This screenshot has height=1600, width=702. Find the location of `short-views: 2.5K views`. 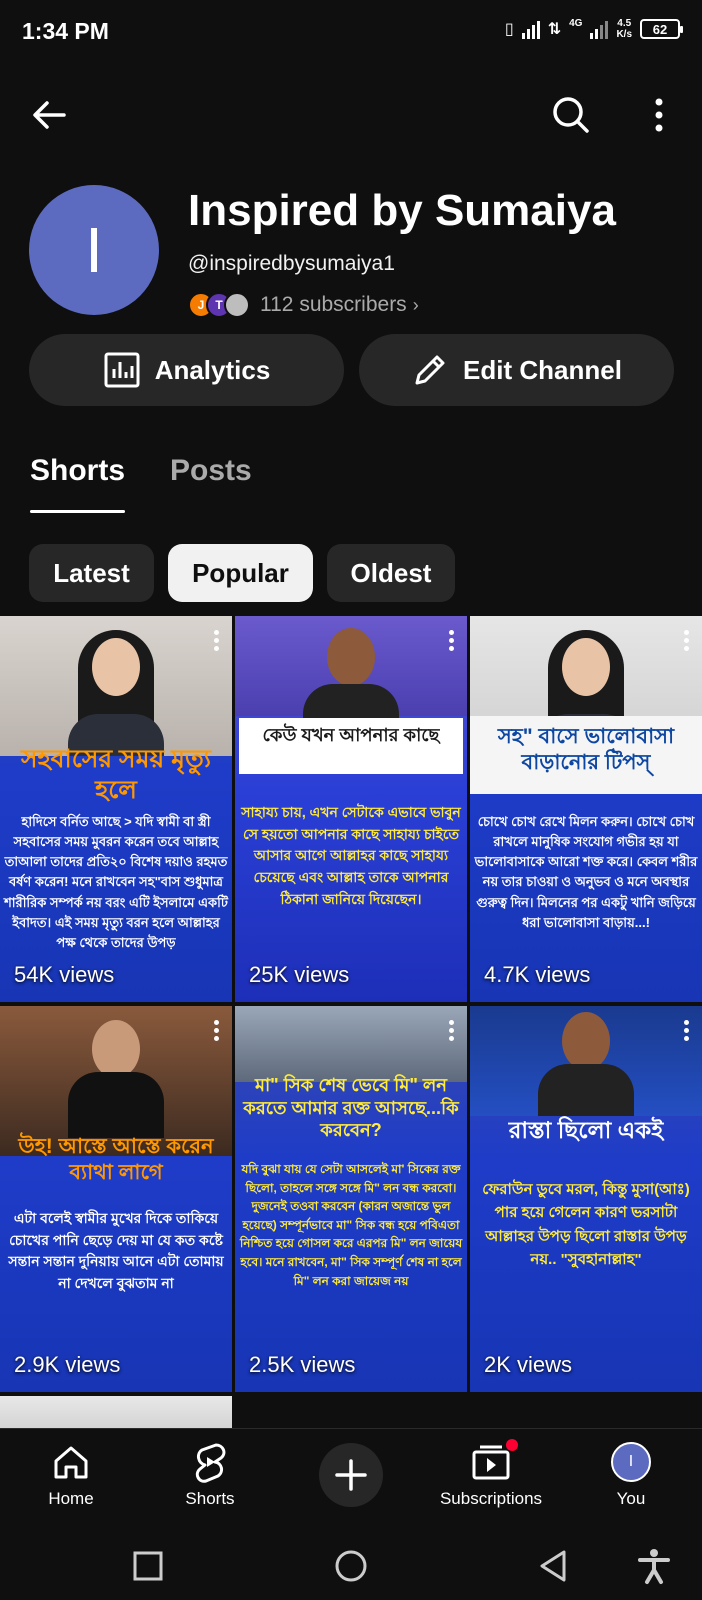

short-views: 2.5K views is located at coordinates (302, 1364).